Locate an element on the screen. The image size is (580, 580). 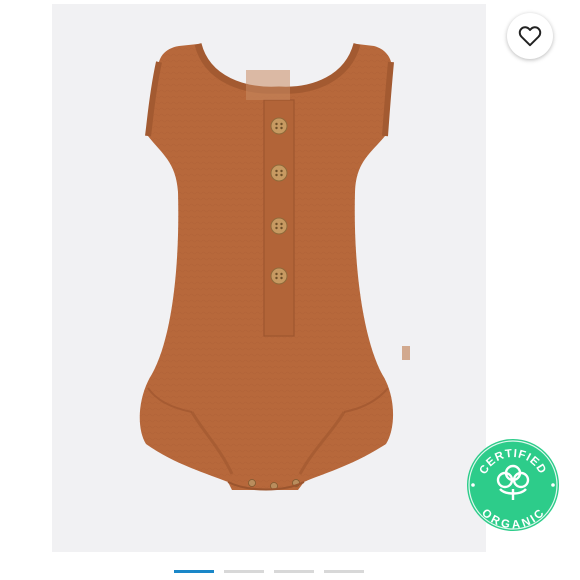
image-pager is located at coordinates (290, 572).